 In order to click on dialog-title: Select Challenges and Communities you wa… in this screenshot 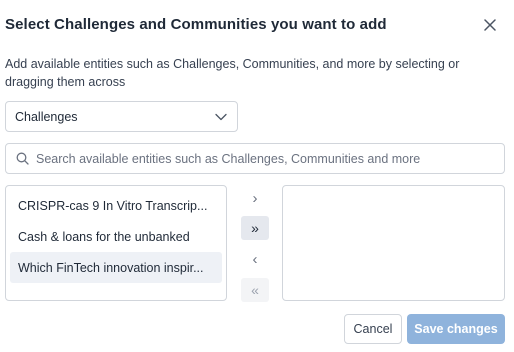, I will do `click(196, 24)`.